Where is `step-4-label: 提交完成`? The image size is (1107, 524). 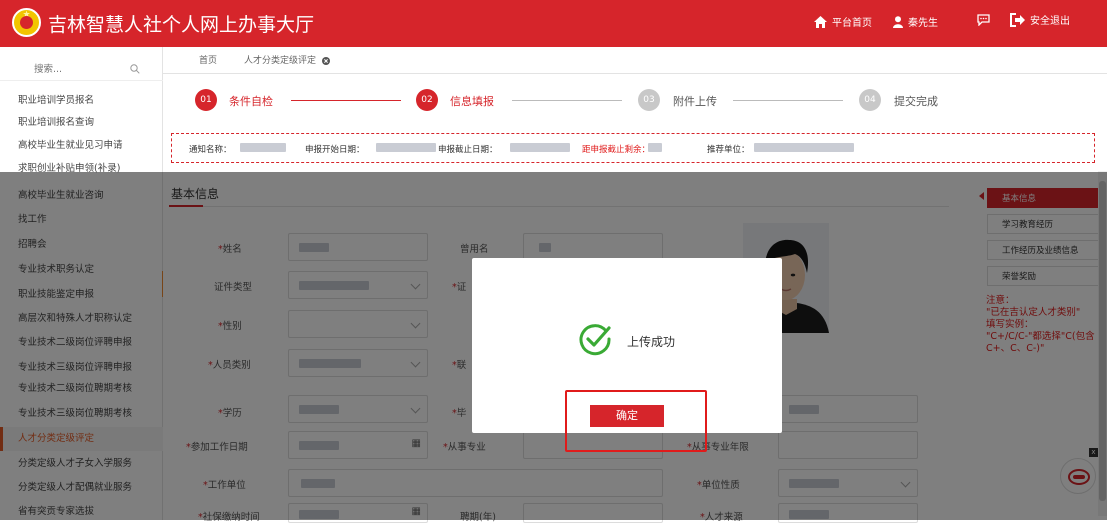 step-4-label: 提交完成 is located at coordinates (916, 101).